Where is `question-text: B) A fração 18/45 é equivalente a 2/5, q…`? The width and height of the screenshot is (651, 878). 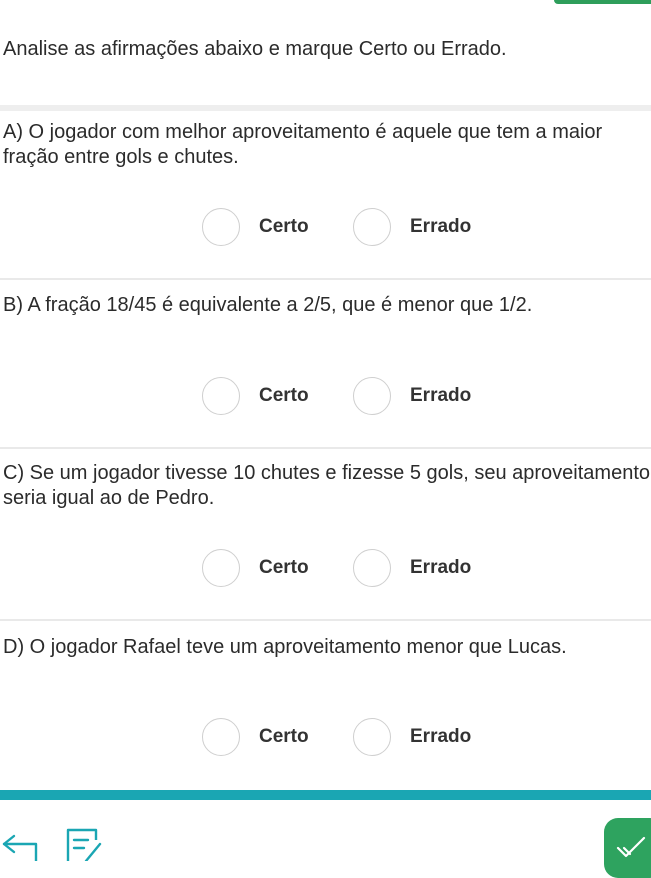
question-text: B) A fração 18/45 é equivalente a 2/5, q… is located at coordinates (268, 305).